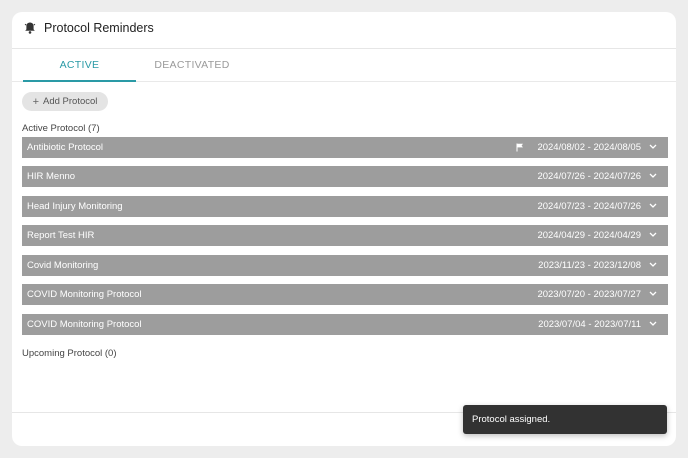 This screenshot has width=688, height=458. What do you see at coordinates (345, 235) in the screenshot?
I see `protocol-row: Report Test HIR 2024/04/29 - 2024/04/29` at bounding box center [345, 235].